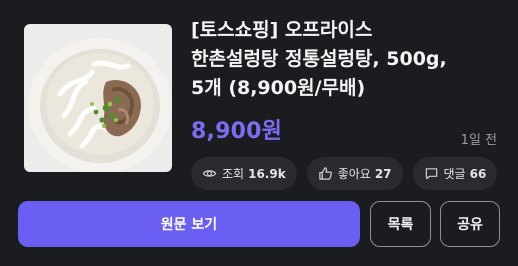 The height and width of the screenshot is (266, 518). I want to click on likes-chip: 좋아요 27, so click(354, 173).